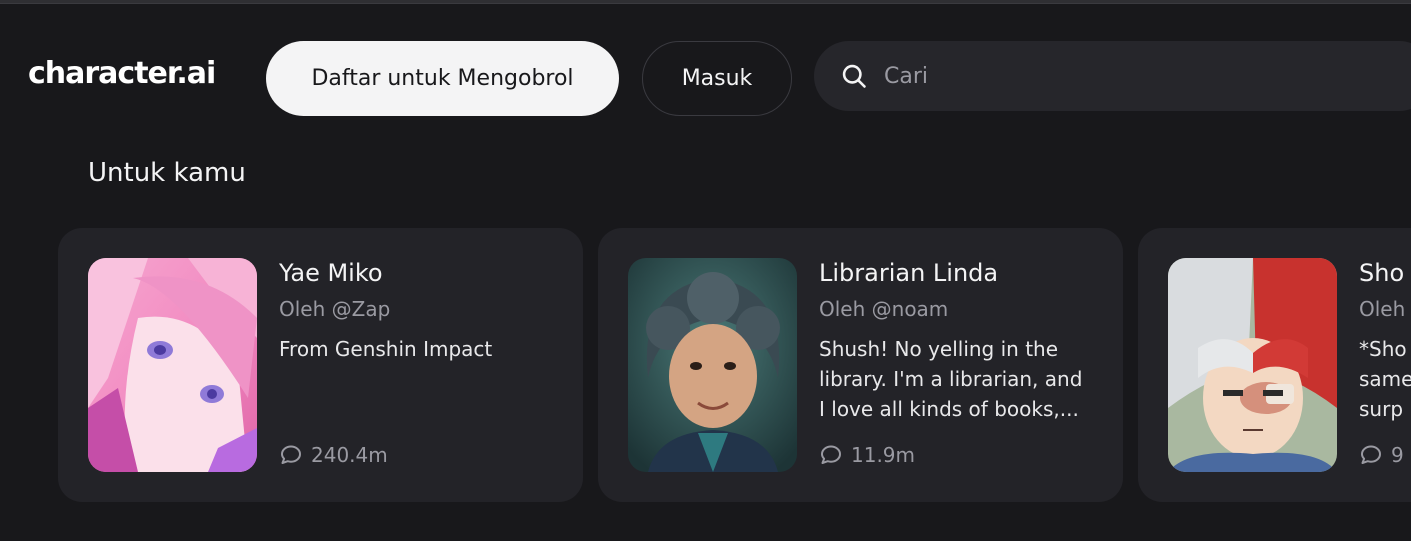 This screenshot has height=541, width=1411. I want to click on window-top-border, so click(705, 2).